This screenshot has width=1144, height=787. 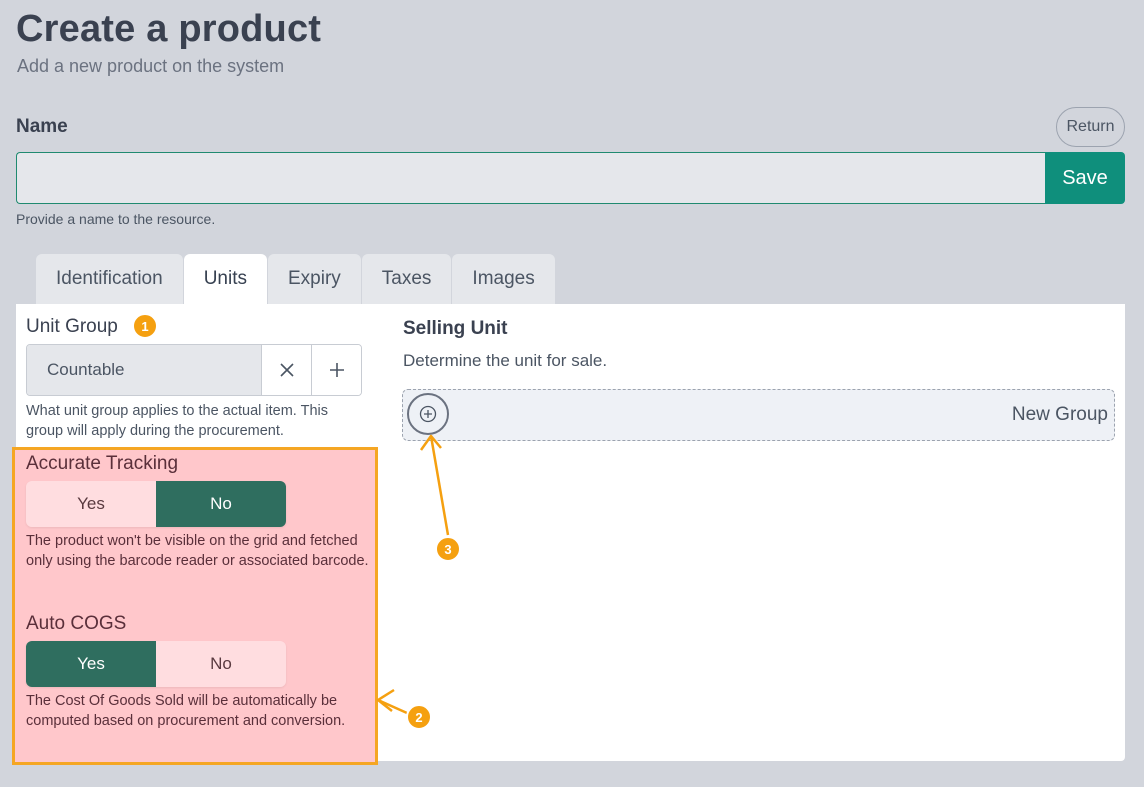 I want to click on annotation-badge-2: 2, so click(x=419, y=717).